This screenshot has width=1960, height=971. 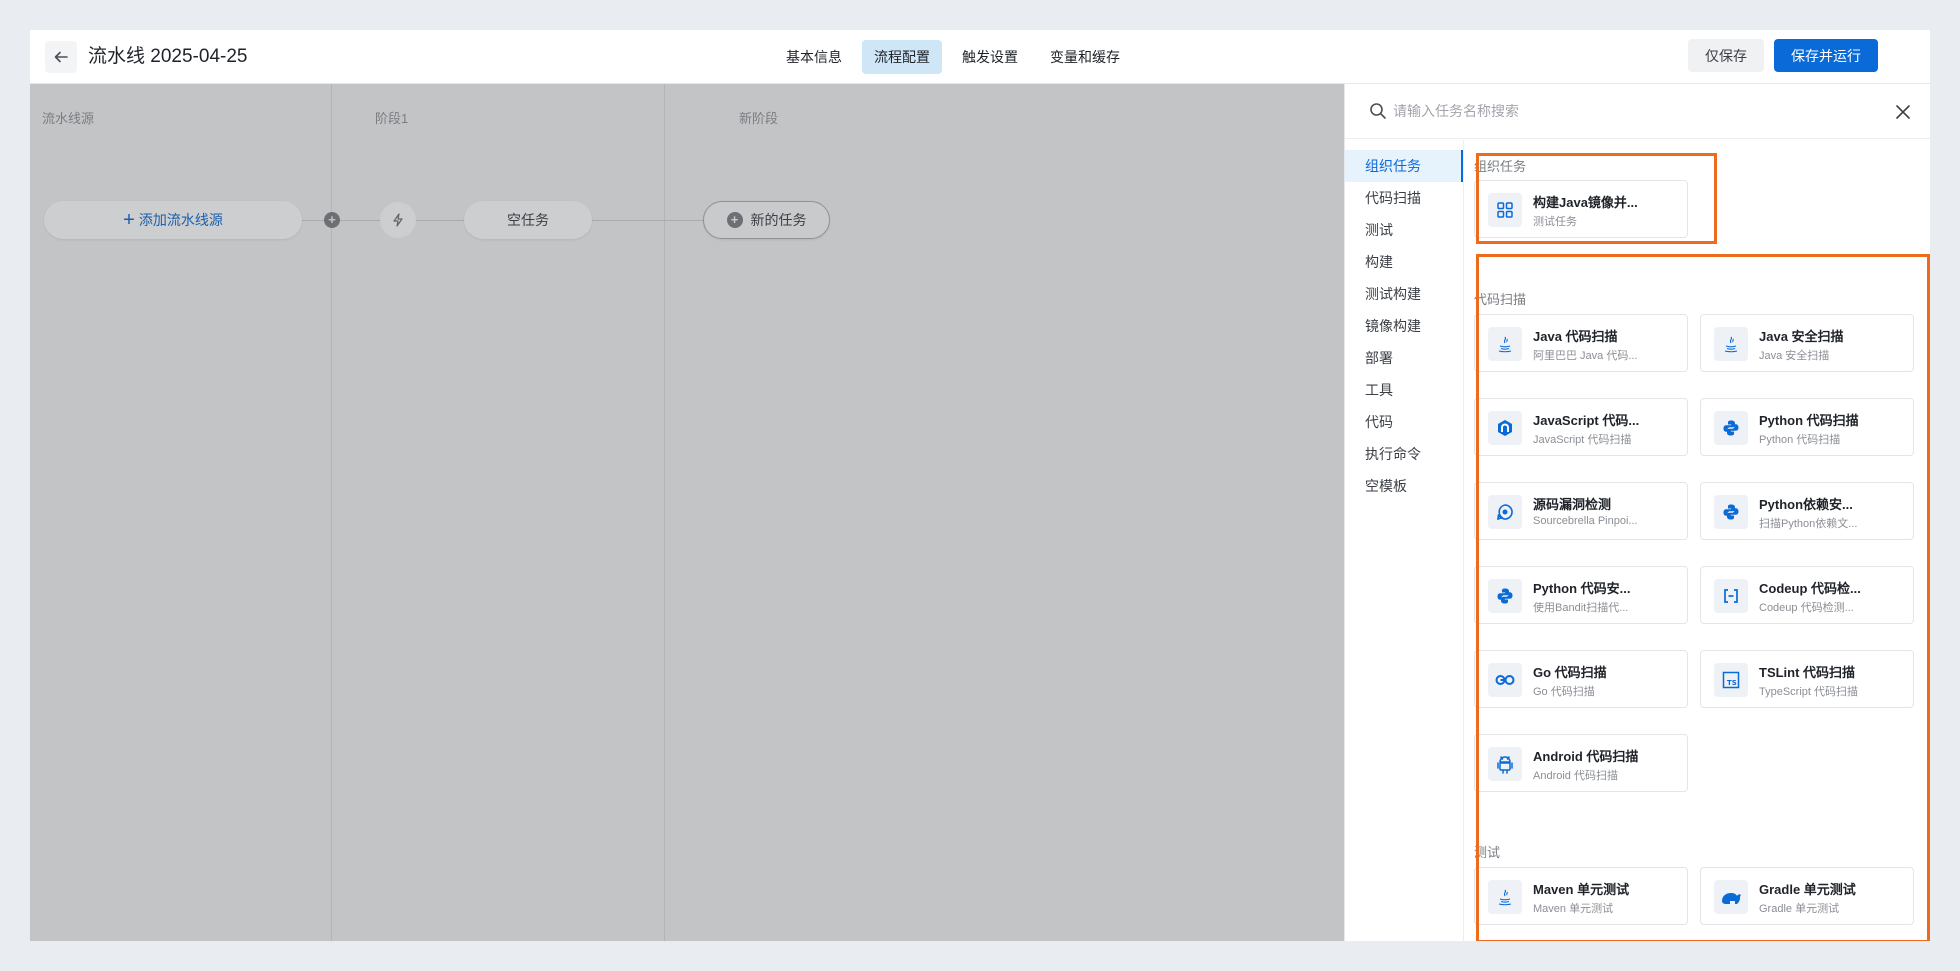 I want to click on task-card: 构建Java镜像并... 测试任务, so click(x=1581, y=209).